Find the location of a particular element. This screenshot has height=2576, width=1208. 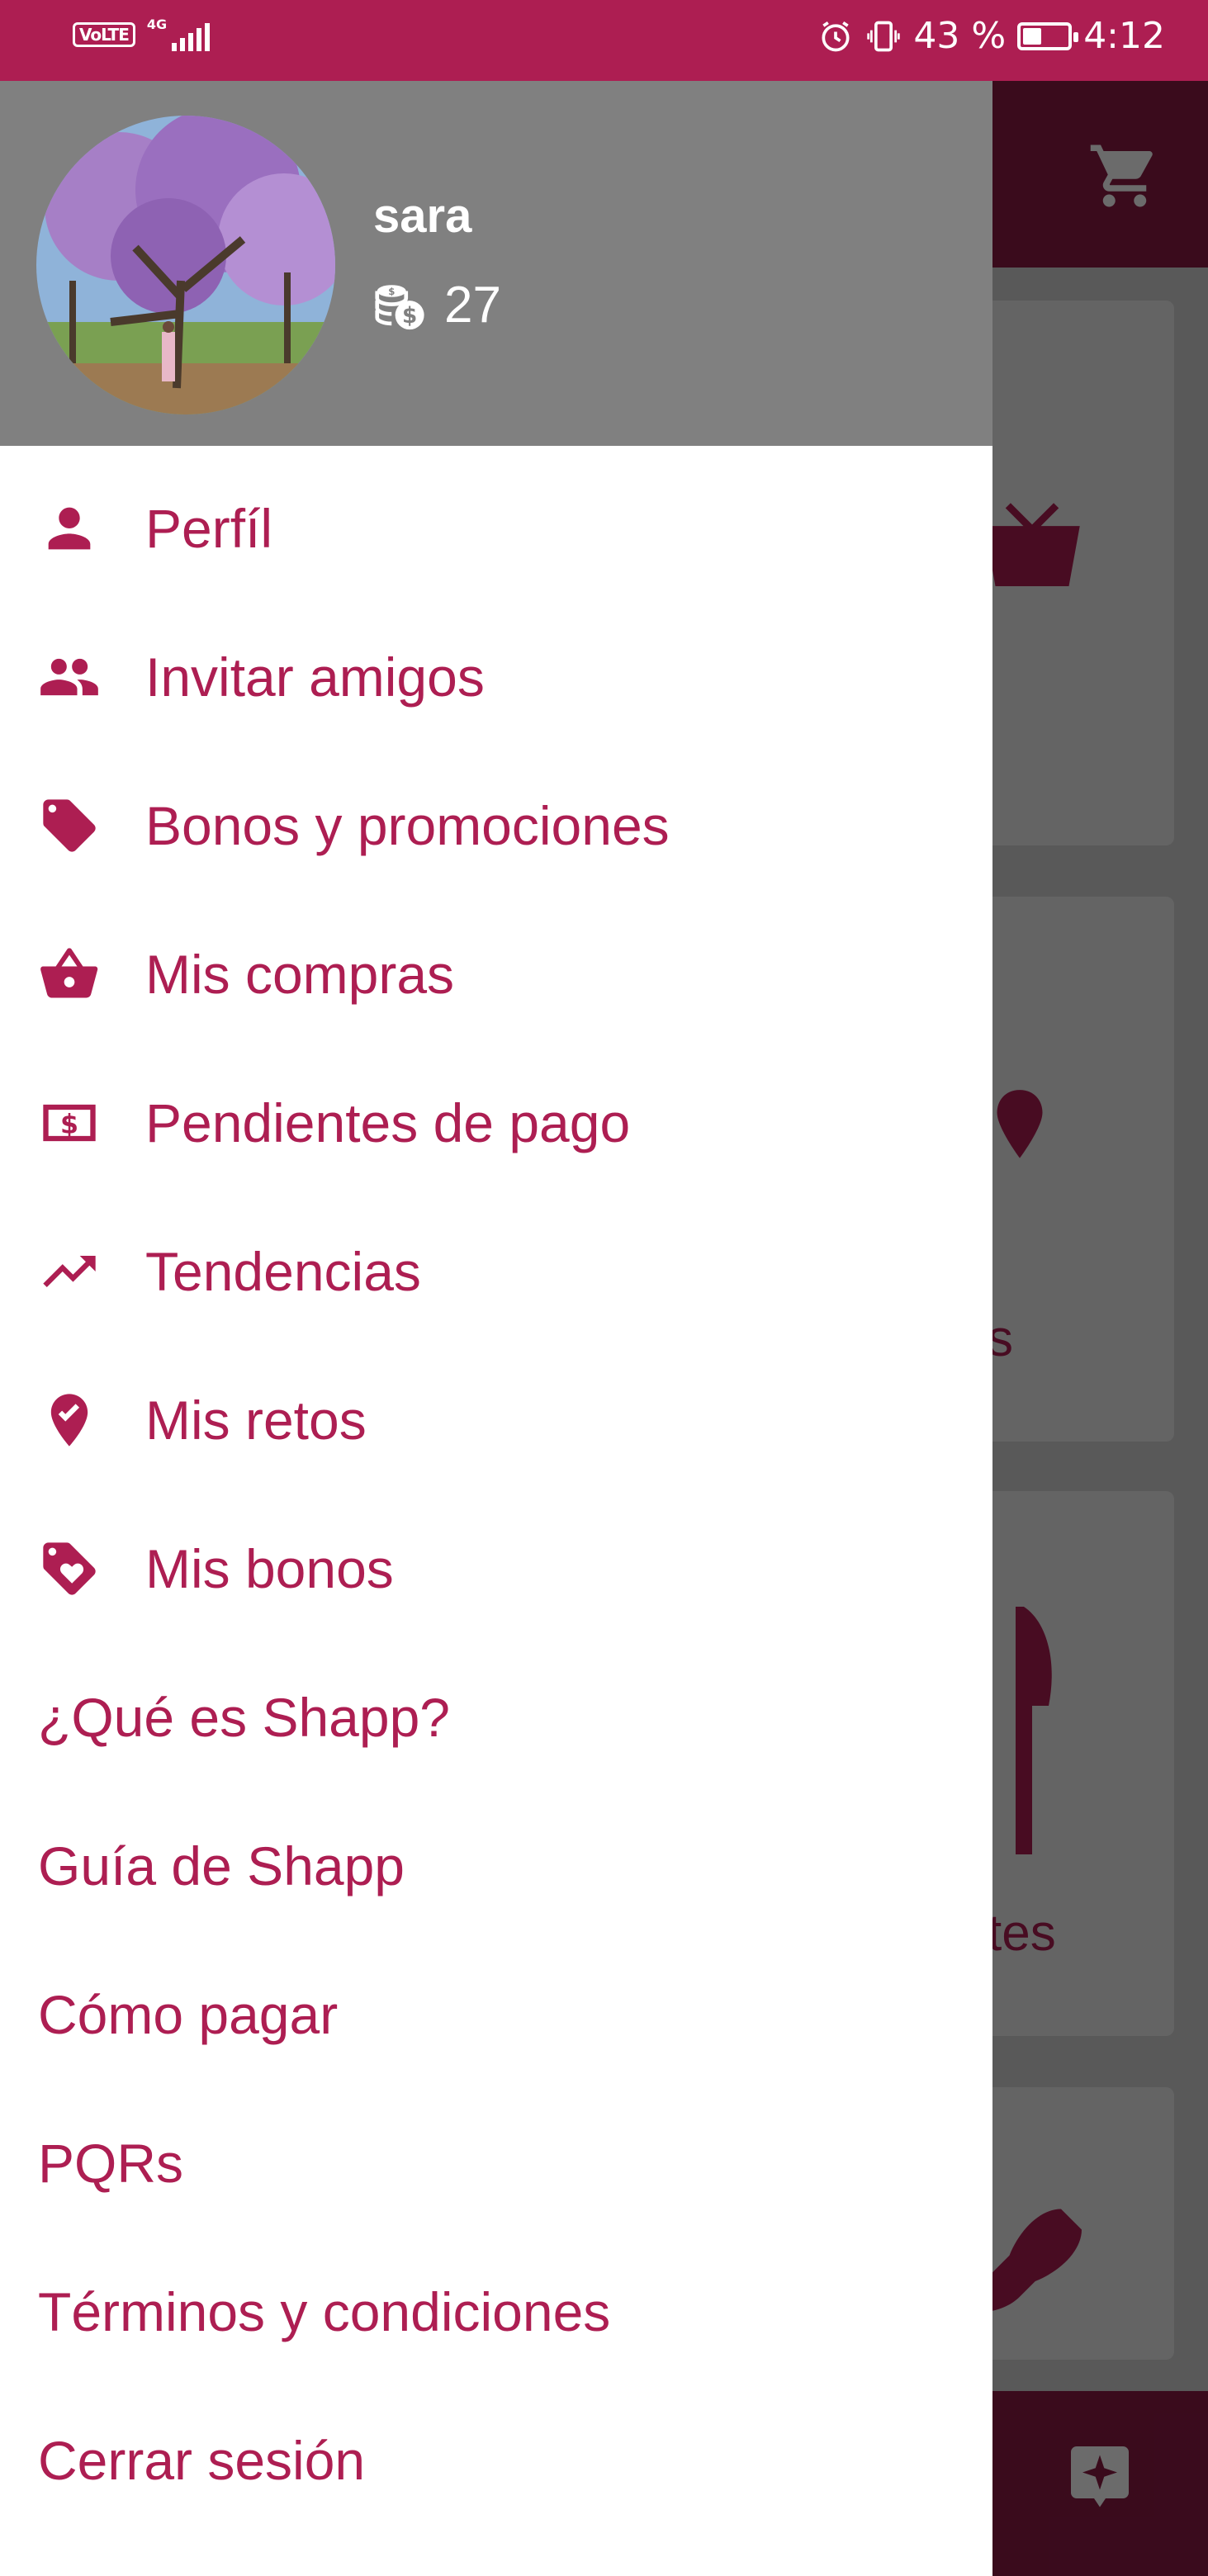

menu-item-label: Mis bonos is located at coordinates (269, 1568).